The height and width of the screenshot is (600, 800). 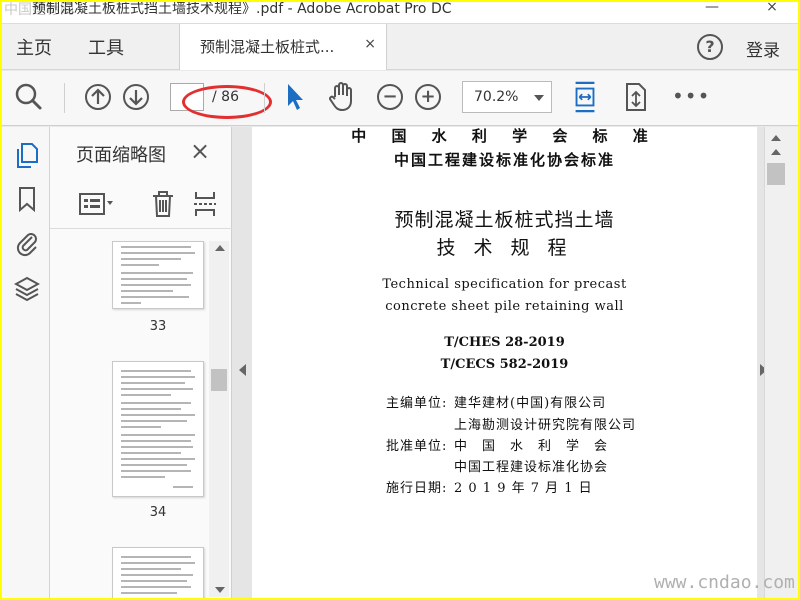 I want to click on thumbnail-toolbar, so click(x=141, y=204).